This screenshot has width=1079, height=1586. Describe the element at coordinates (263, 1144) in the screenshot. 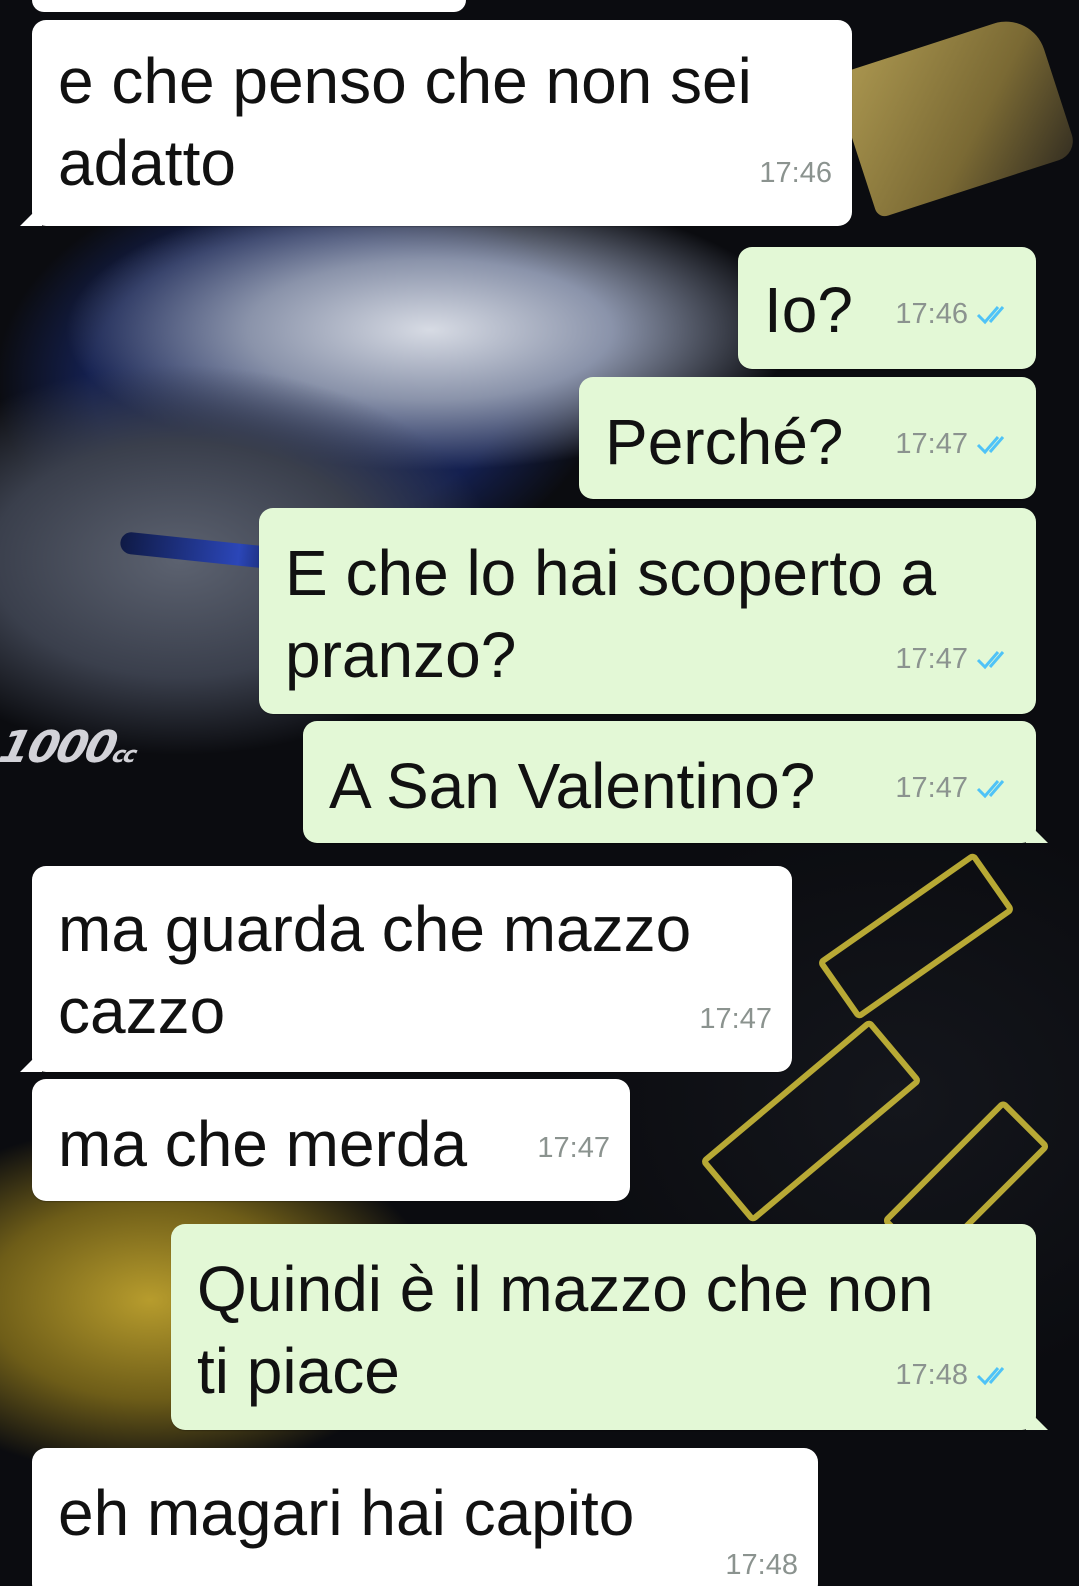

I see `message-text: ma che merda` at that location.